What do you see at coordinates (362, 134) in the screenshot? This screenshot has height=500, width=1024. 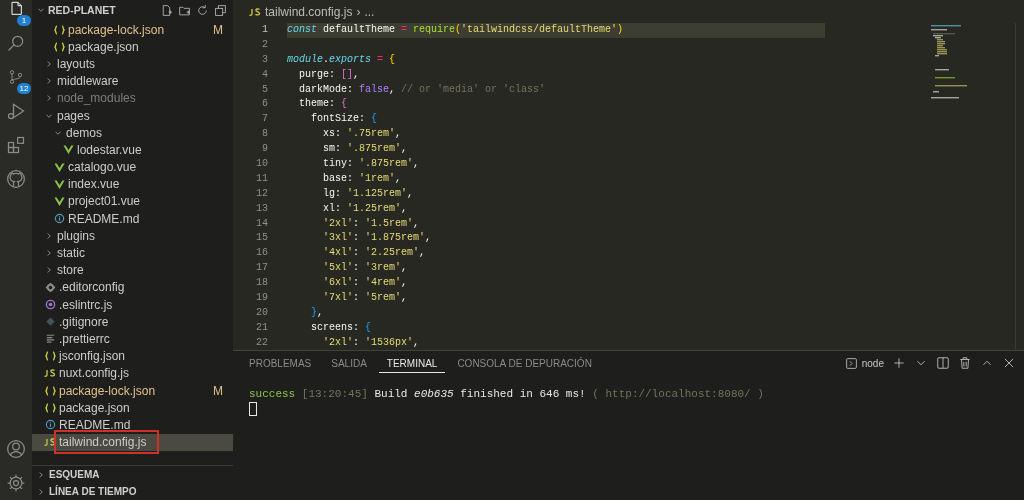 I see `code-line: xs: '.75rem',` at bounding box center [362, 134].